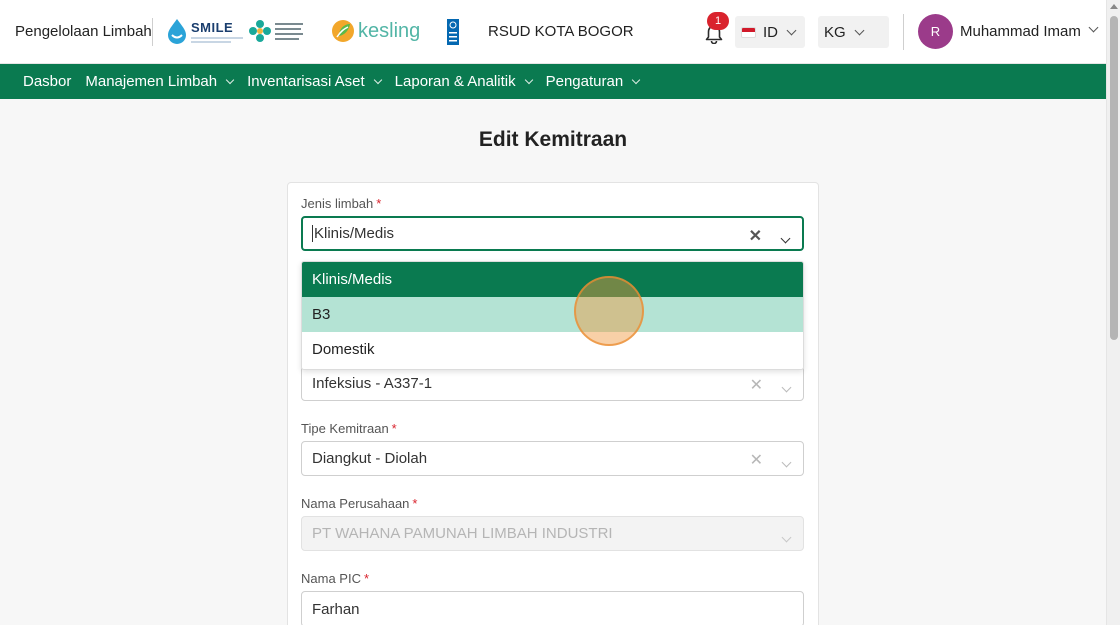 This screenshot has width=1120, height=625. Describe the element at coordinates (1093, 27) in the screenshot. I see `user-menu-chevron-icon` at that location.